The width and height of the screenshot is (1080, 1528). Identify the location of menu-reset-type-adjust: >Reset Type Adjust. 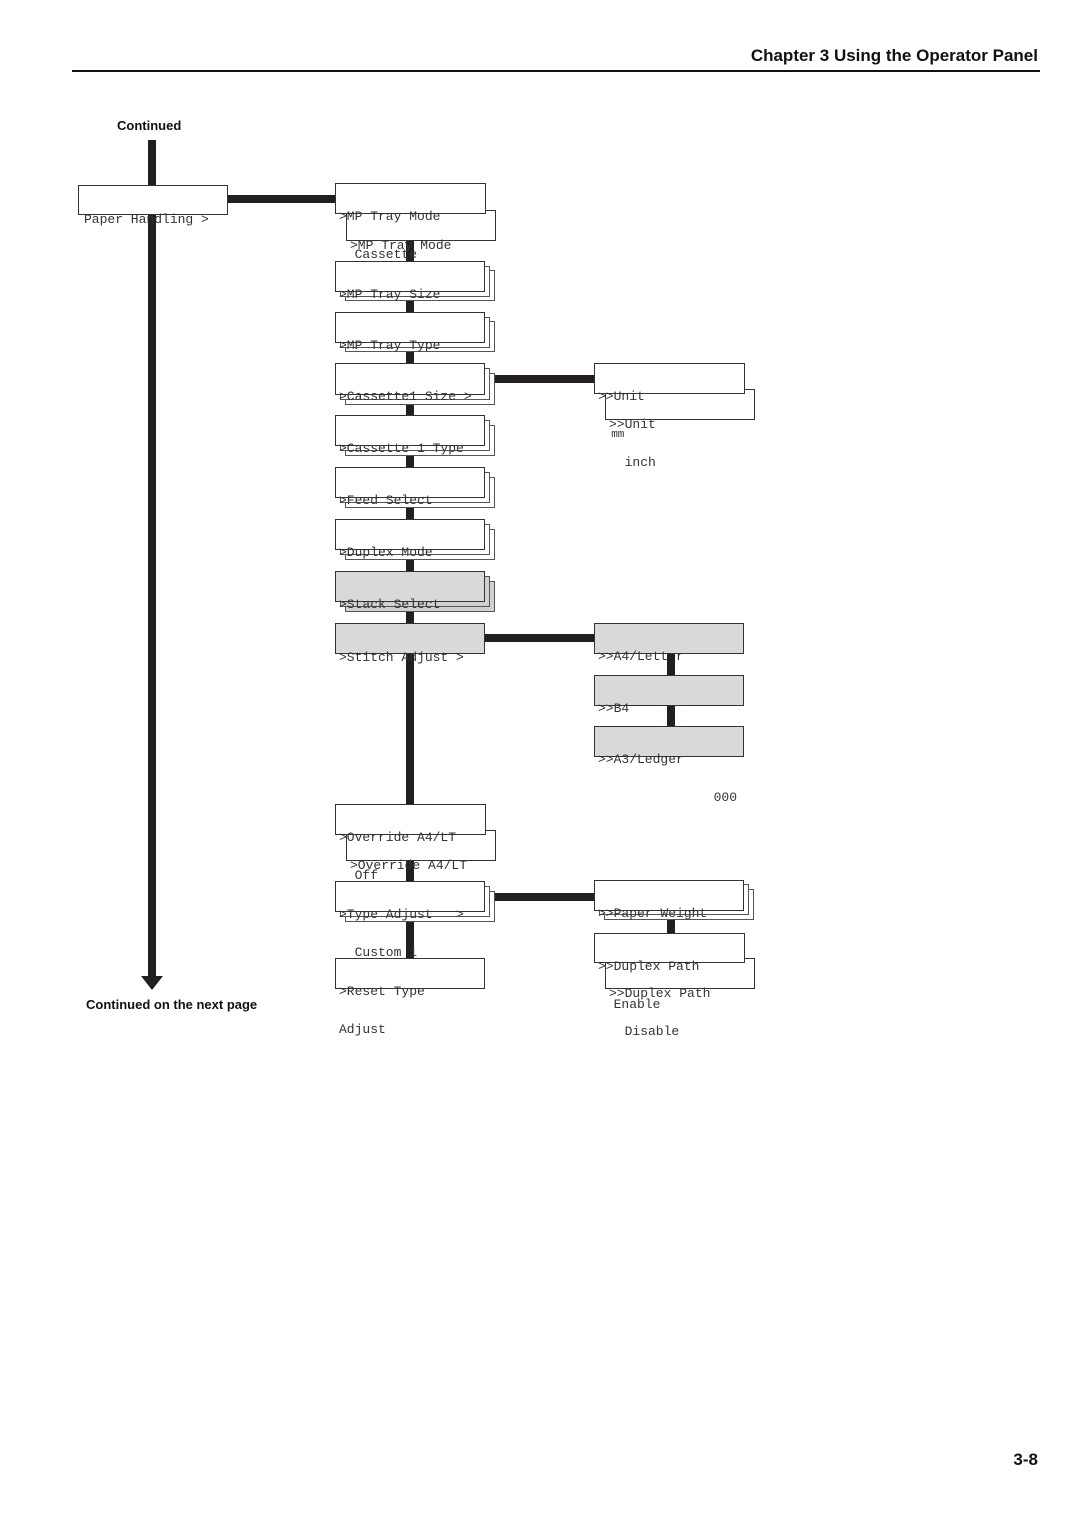
(410, 996).